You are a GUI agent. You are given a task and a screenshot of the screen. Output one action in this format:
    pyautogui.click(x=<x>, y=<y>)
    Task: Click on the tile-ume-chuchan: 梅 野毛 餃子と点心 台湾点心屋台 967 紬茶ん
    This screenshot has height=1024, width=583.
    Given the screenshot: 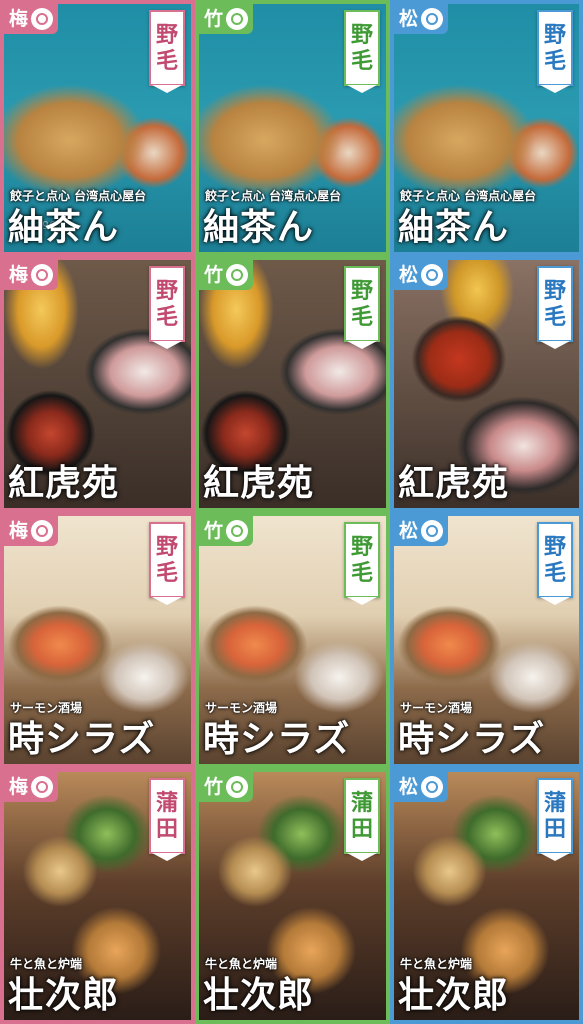 What is the action you would take?
    pyautogui.click(x=97, y=128)
    